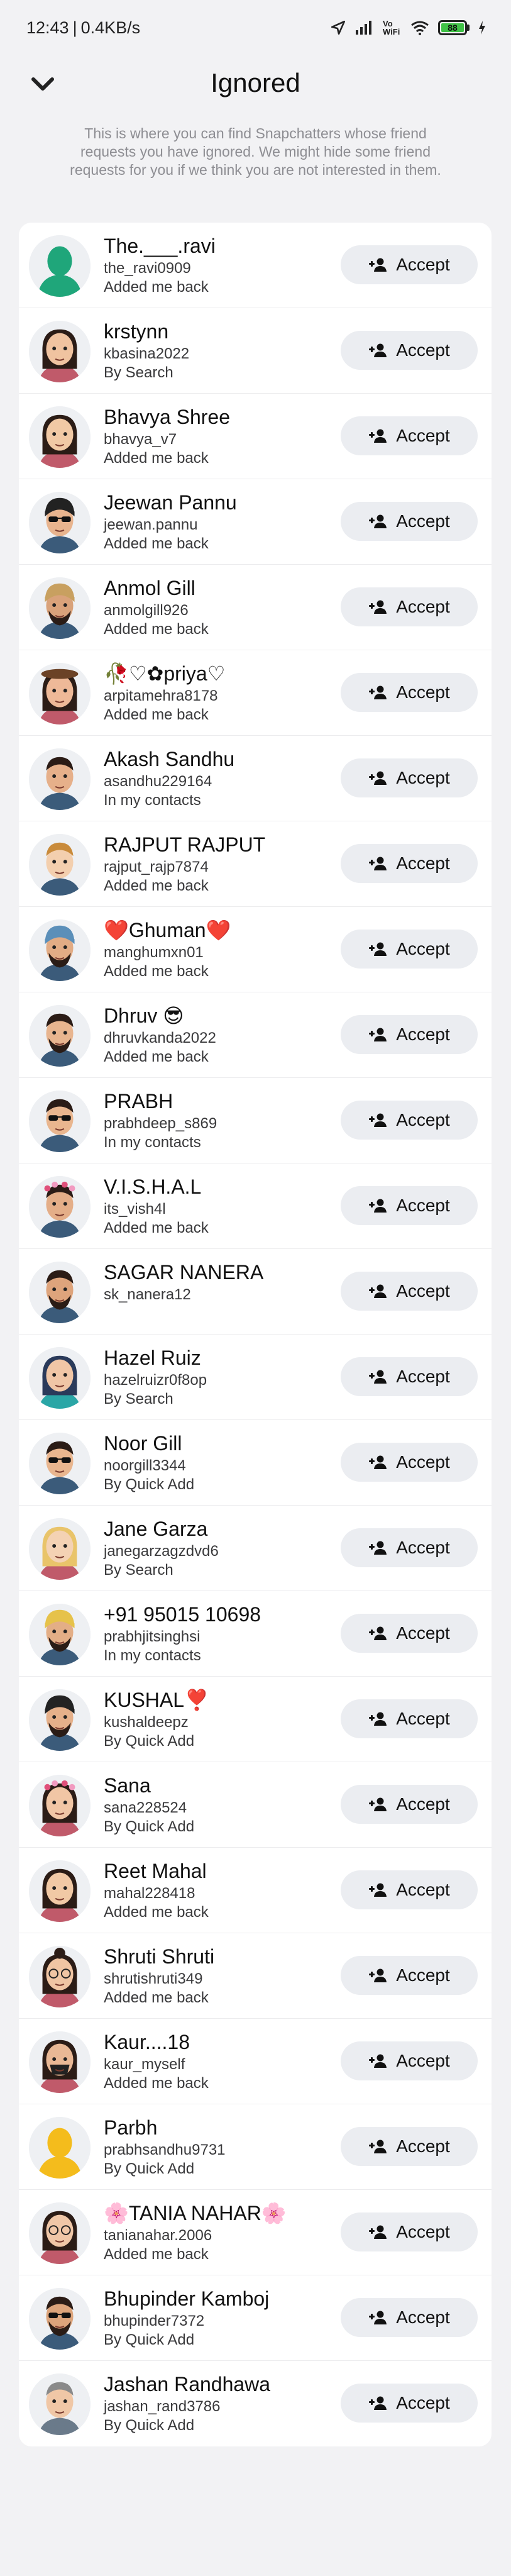 The width and height of the screenshot is (511, 2576). I want to click on status-bar: 12:43 | 0.4KB/s Vo WiFi 88, so click(256, 27).